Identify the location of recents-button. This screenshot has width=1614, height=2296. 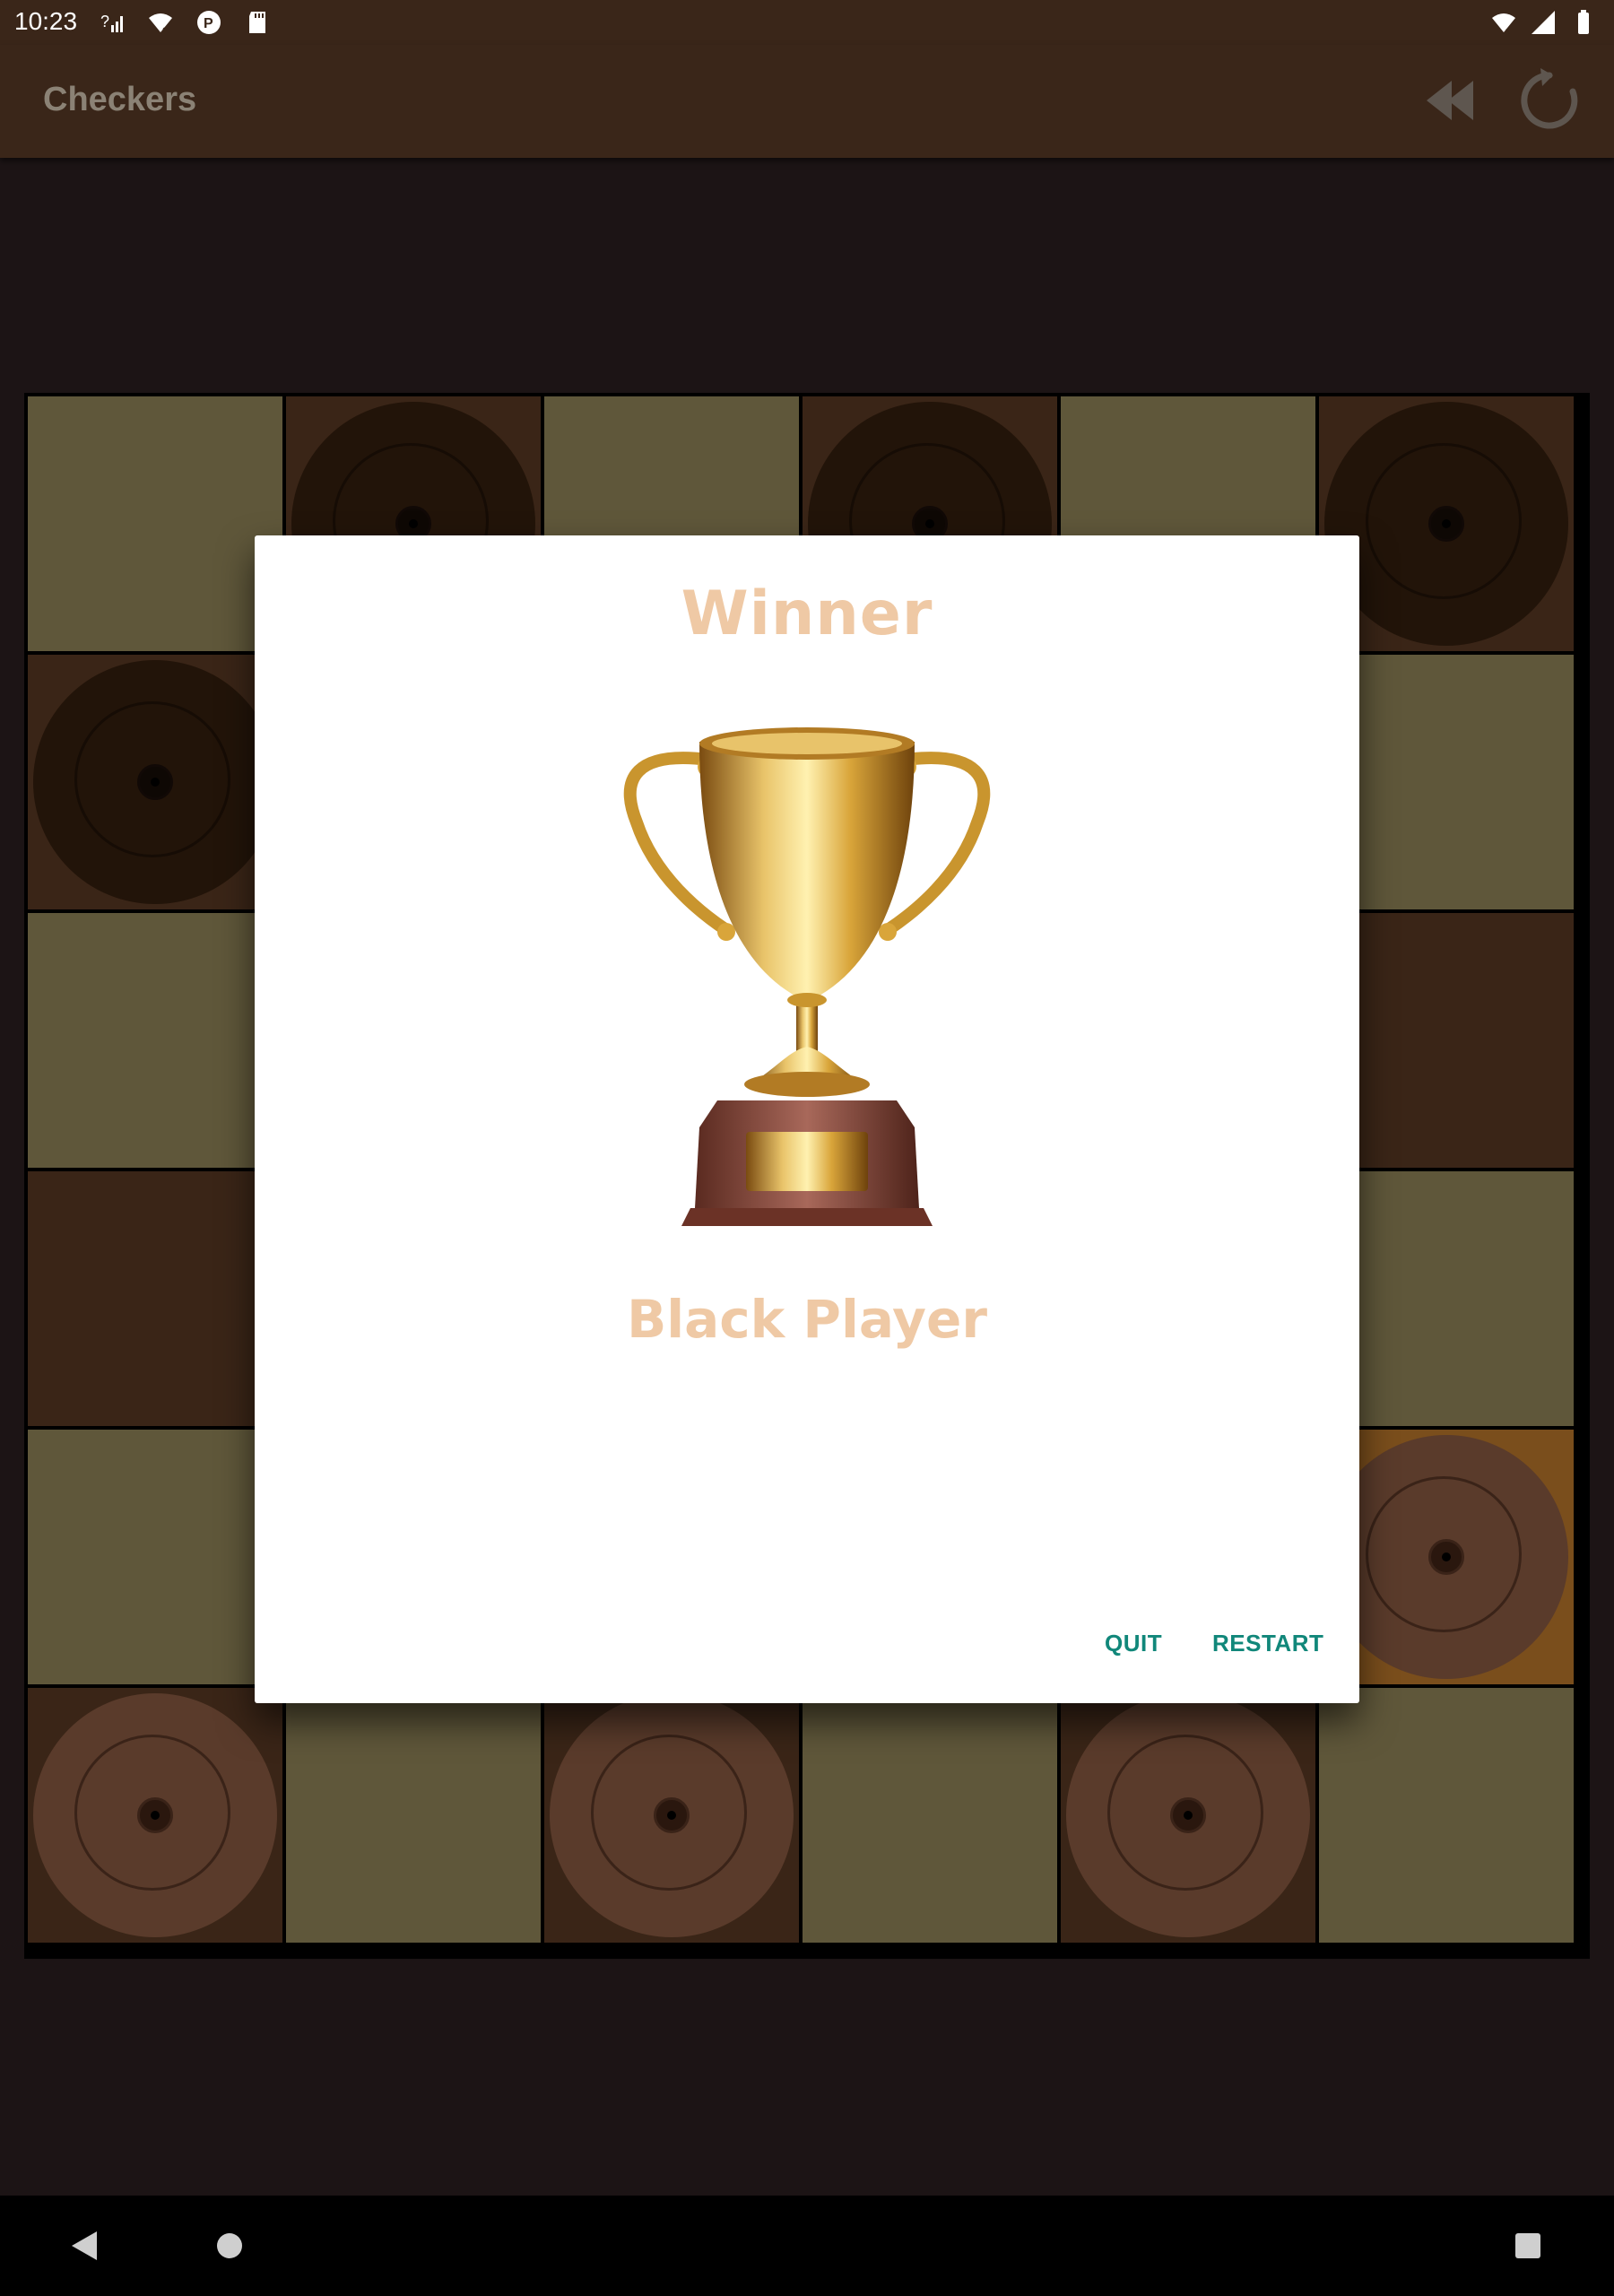
(1528, 2246).